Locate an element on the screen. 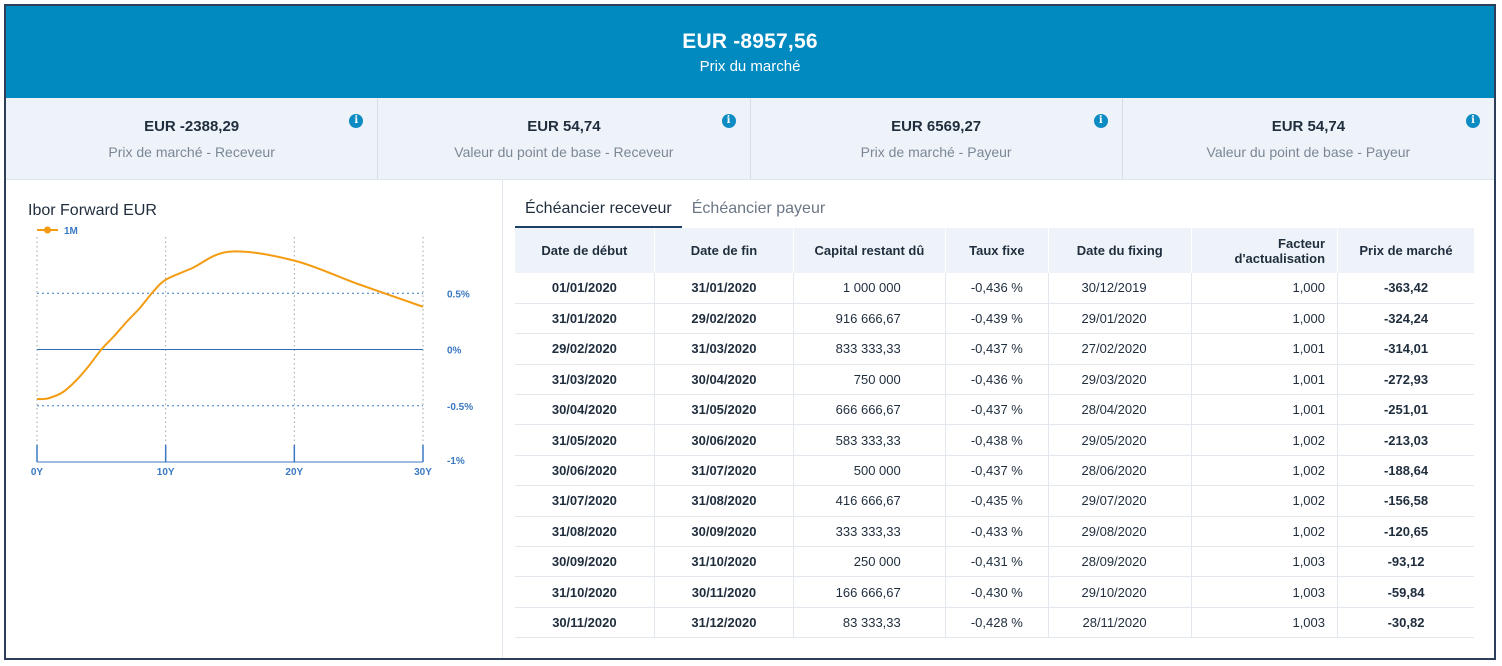 This screenshot has height=666, width=1502. market-price-label: Prix du marché is located at coordinates (750, 66).